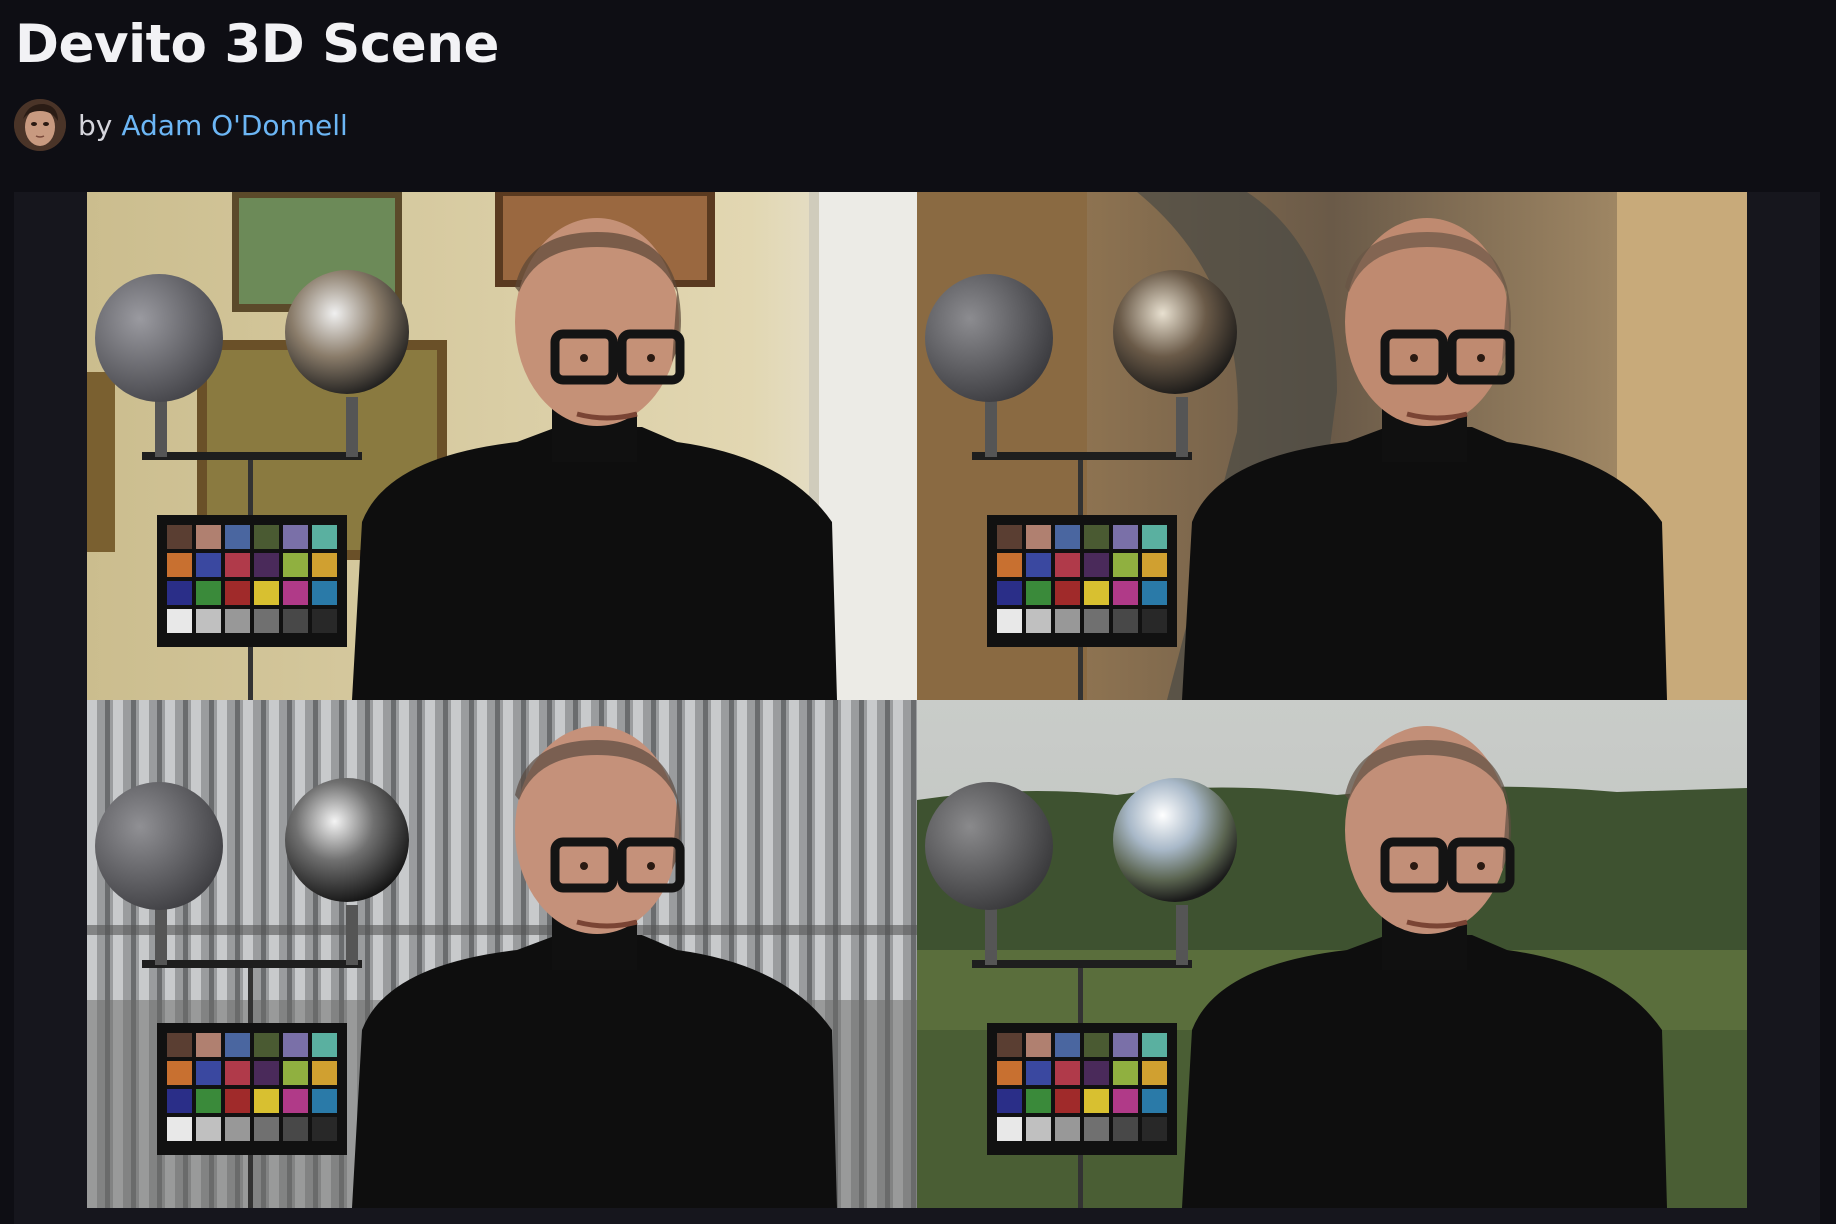 The image size is (1836, 1224). What do you see at coordinates (257, 44) in the screenshot?
I see `page-title: Devito 3D Scene` at bounding box center [257, 44].